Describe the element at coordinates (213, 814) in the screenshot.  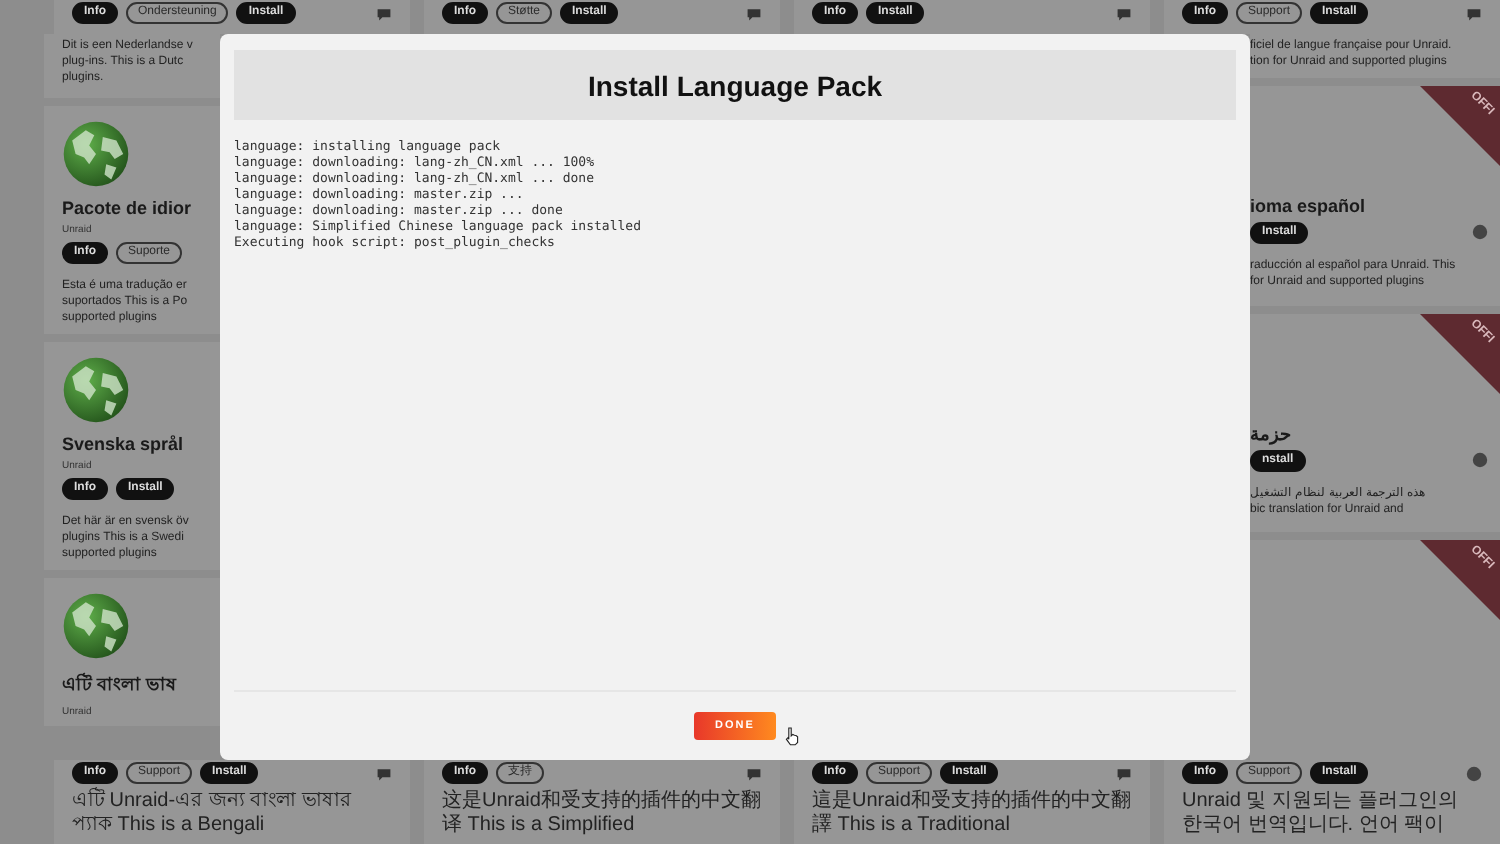
I see `card-description: এটি Unraid-এর জন্য বাংলা ভাষার প্যাক This is a Bengali` at that location.